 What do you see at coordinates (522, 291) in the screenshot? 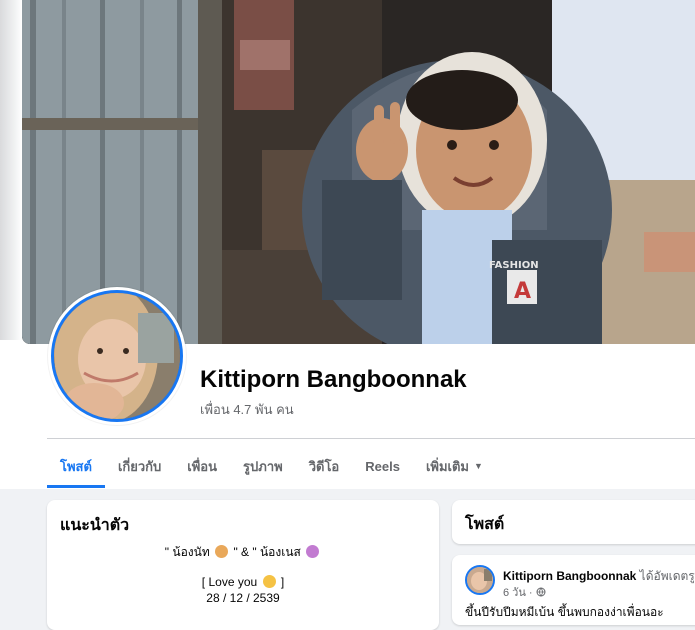
I see `svg-text: A` at bounding box center [522, 291].